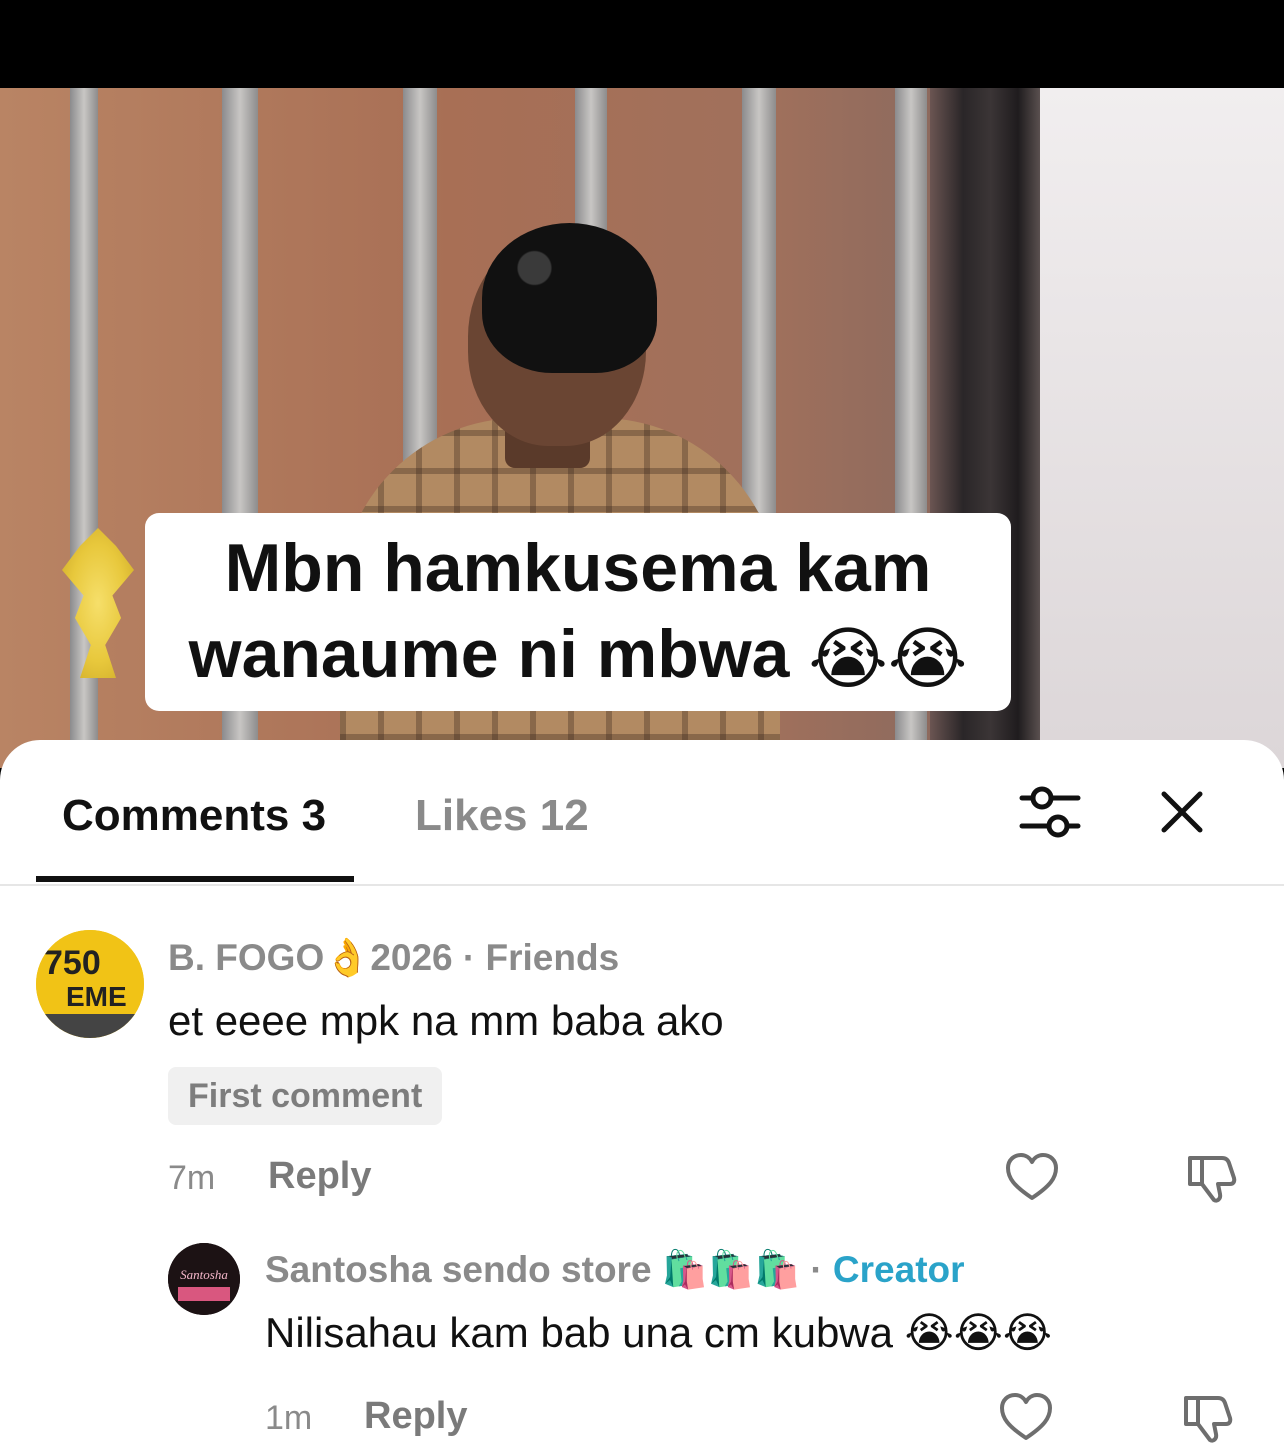  What do you see at coordinates (246, 957) in the screenshot?
I see `comment-username: B. FOGO` at bounding box center [246, 957].